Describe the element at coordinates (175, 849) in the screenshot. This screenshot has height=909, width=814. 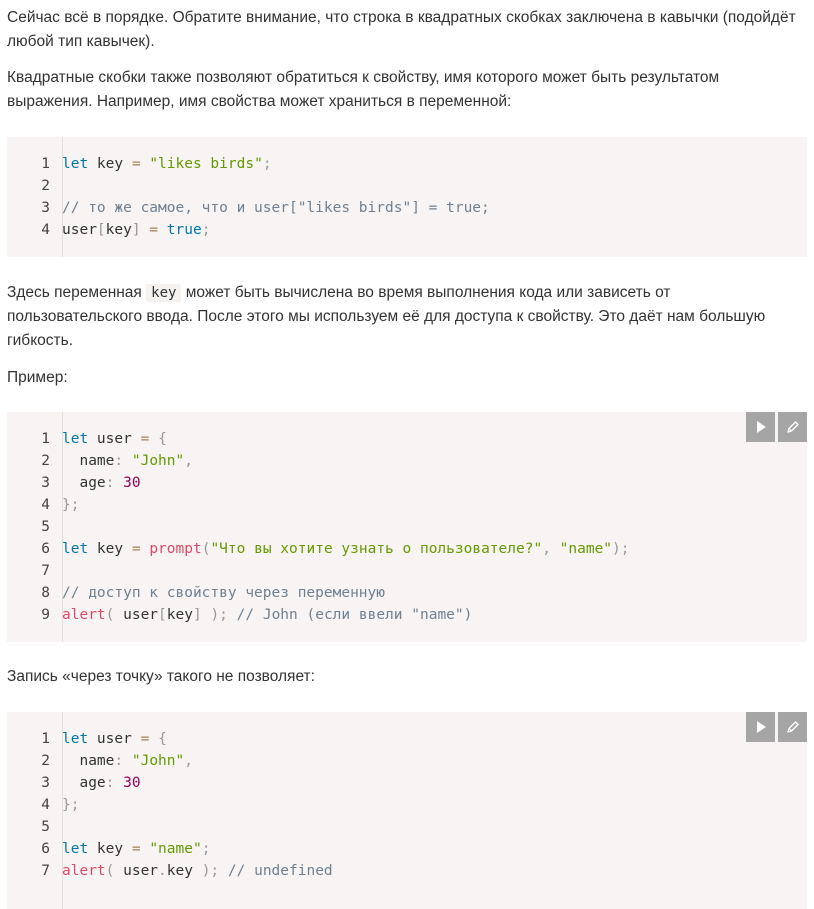
I see `code-token: "name"` at that location.